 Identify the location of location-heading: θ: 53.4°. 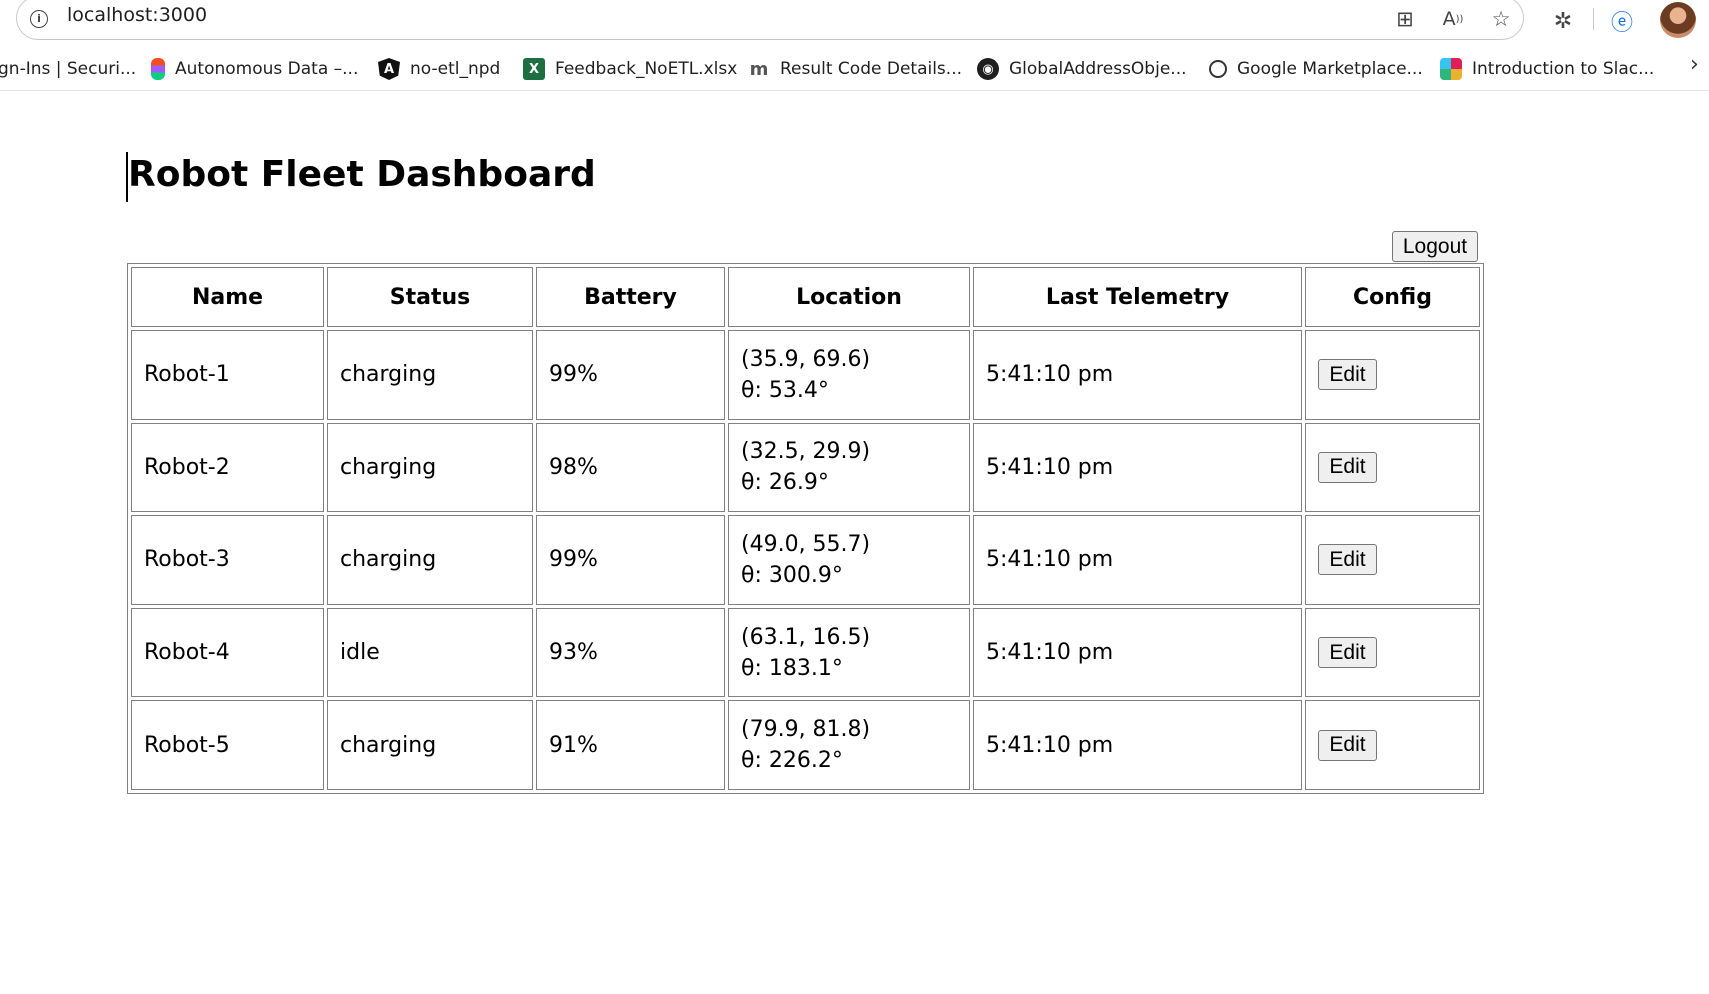
(785, 390).